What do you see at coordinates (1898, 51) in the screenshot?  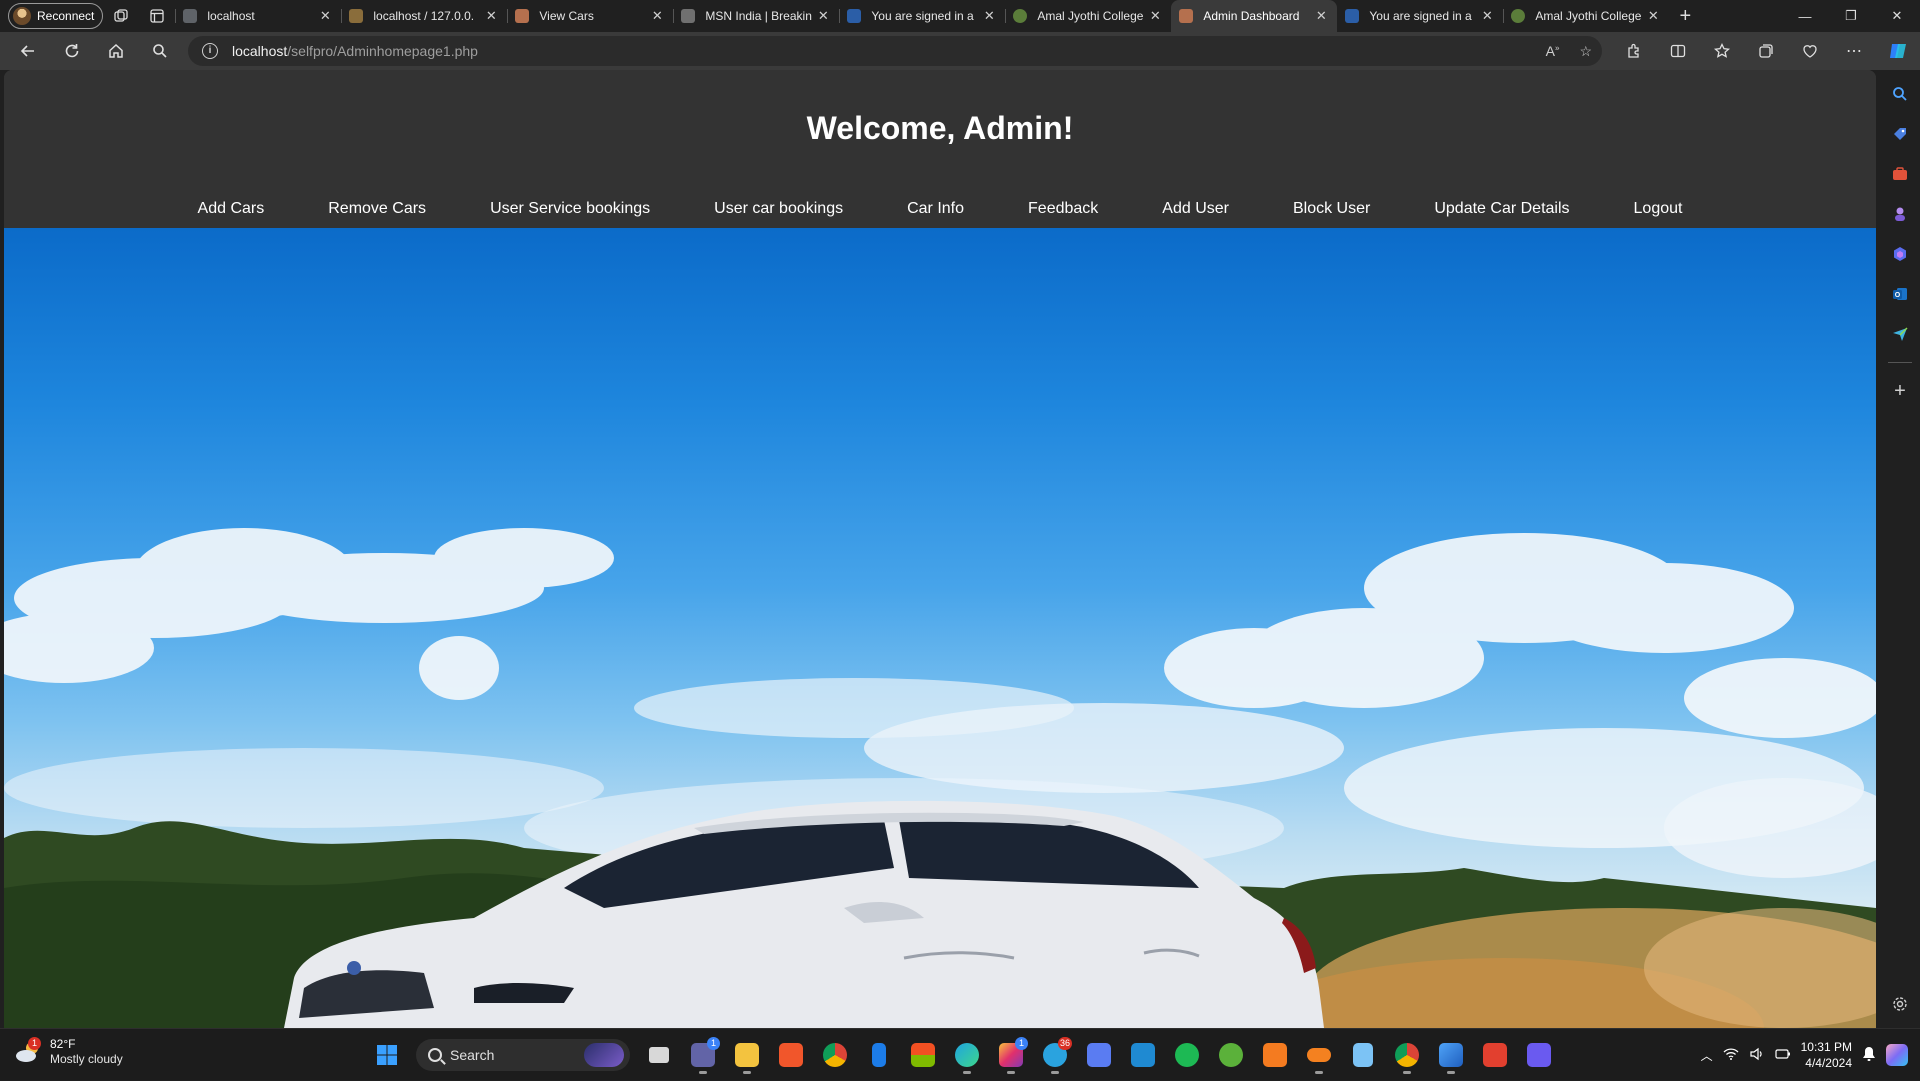 I see `copilot-icon` at bounding box center [1898, 51].